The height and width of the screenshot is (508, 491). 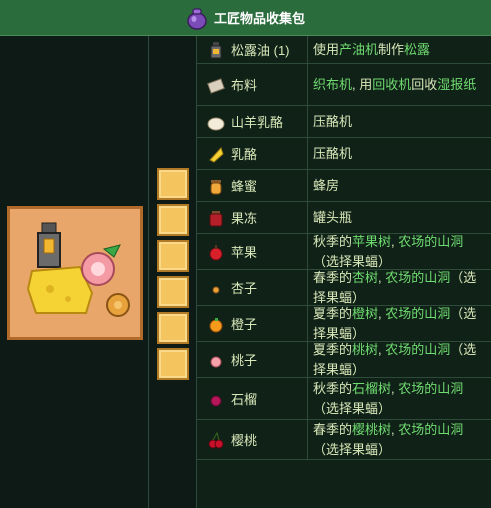 What do you see at coordinates (365, 313) in the screenshot?
I see `source-link: 橙树` at bounding box center [365, 313].